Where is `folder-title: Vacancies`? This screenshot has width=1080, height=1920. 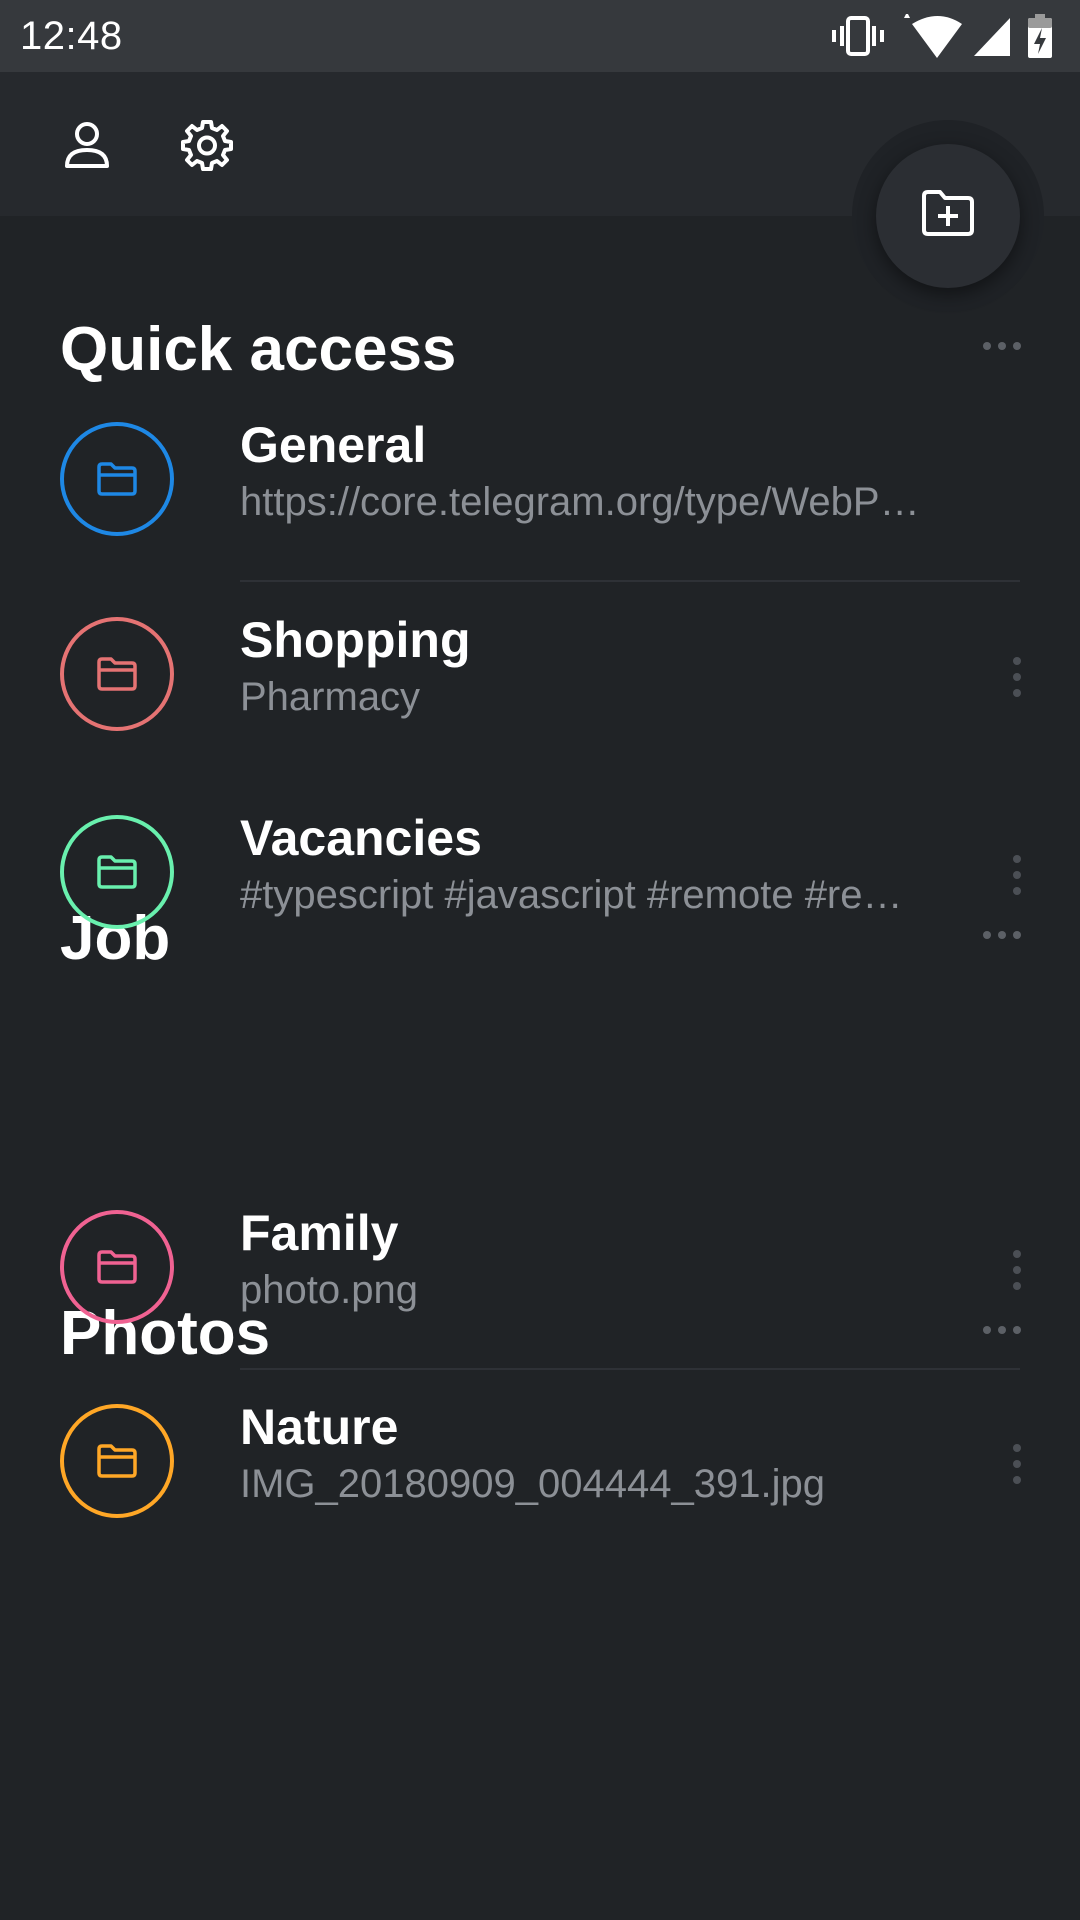 folder-title: Vacancies is located at coordinates (361, 838).